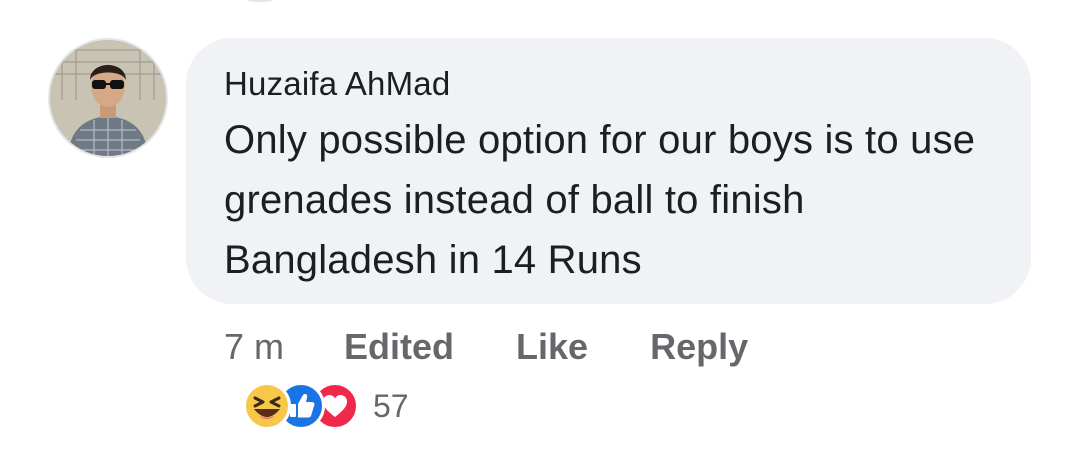 The image size is (1078, 454). Describe the element at coordinates (486, 347) in the screenshot. I see `comment-actions: 7 m Edited Like Reply` at that location.